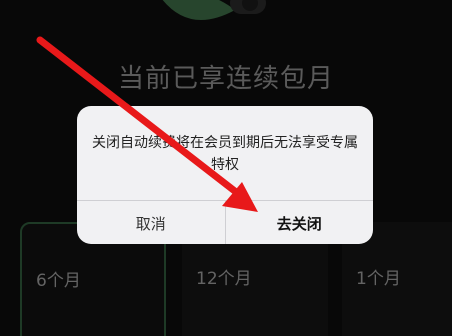 This screenshot has height=336, width=452. I want to click on dialog-button-row: 取消 去关闭, so click(225, 222).